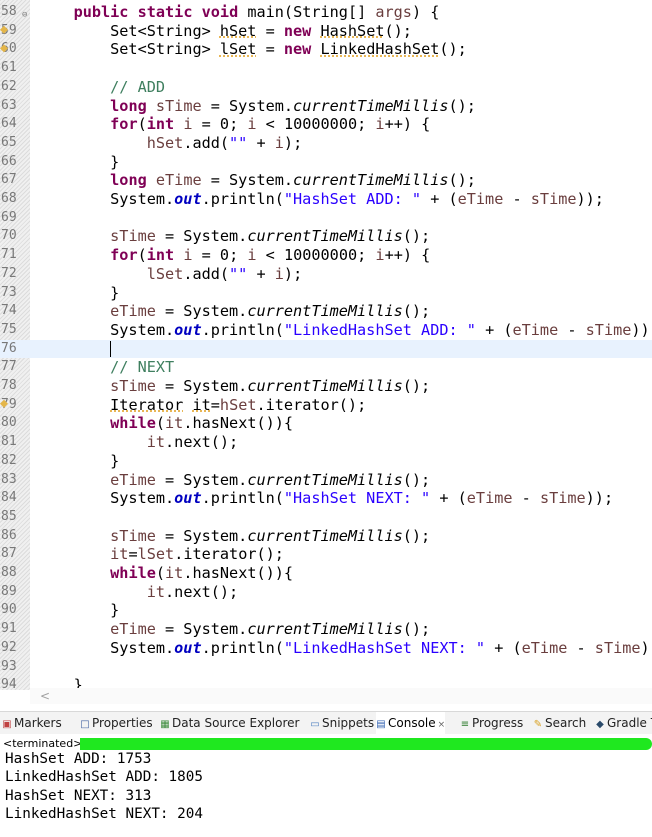 This screenshot has height=837, width=652. I want to click on code-line: 86 sTime = System.currentTimeMillis();, so click(326, 536).